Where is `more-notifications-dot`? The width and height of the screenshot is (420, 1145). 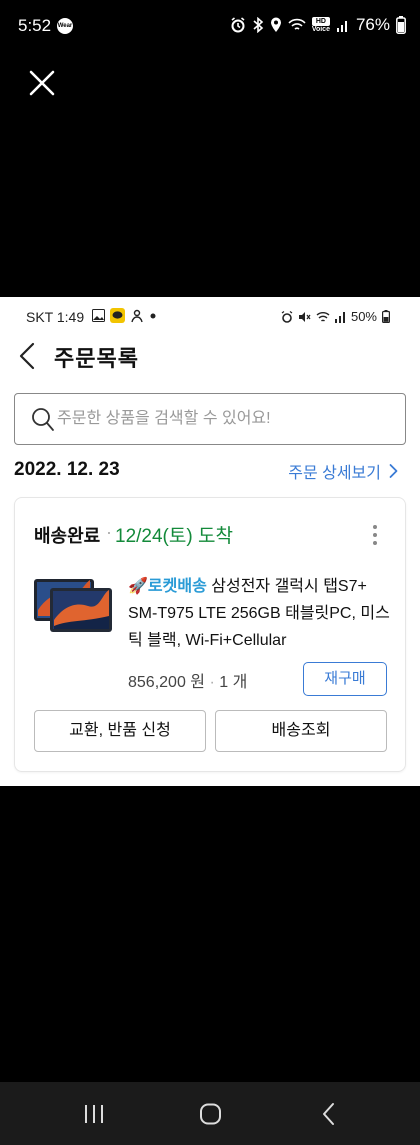 more-notifications-dot is located at coordinates (153, 315).